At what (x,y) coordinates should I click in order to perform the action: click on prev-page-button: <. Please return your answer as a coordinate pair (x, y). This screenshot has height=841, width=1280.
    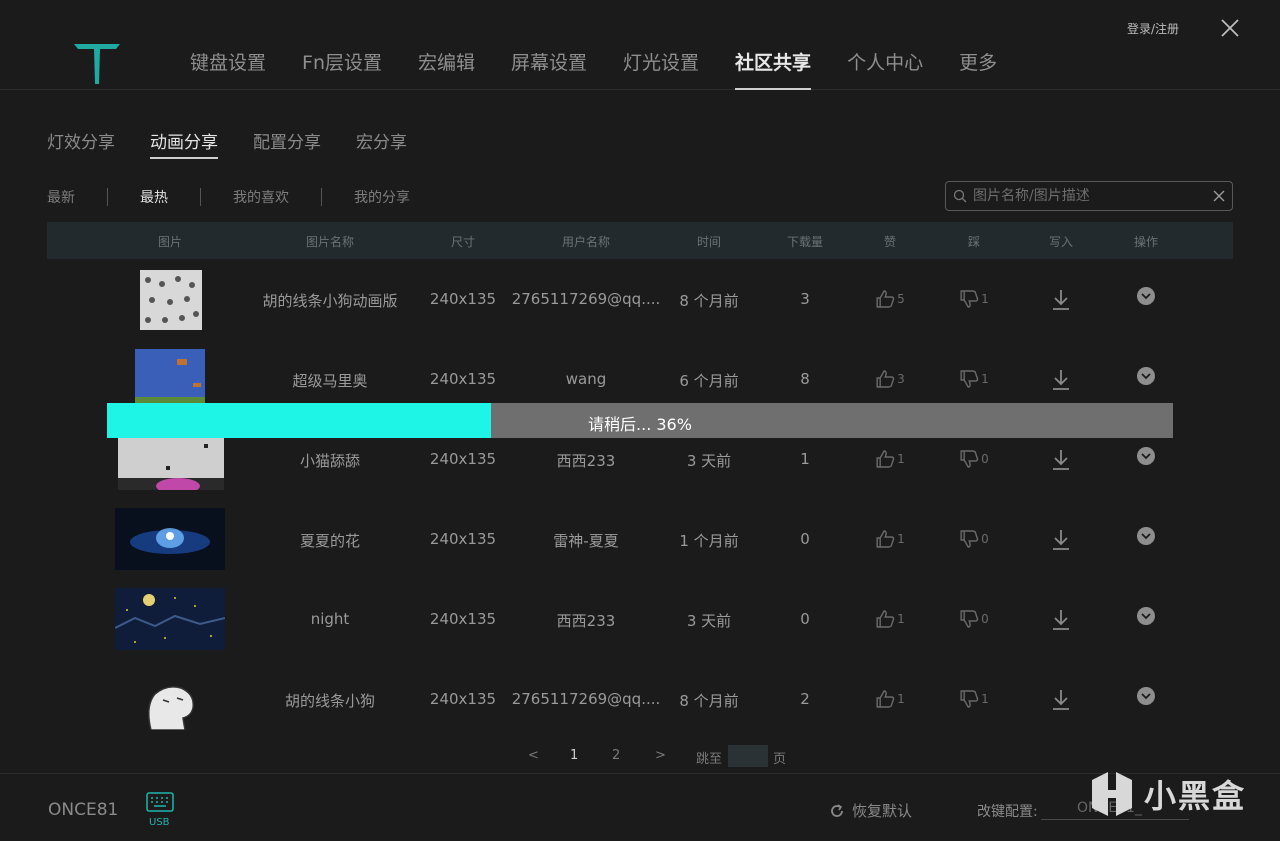
    Looking at the image, I should click on (533, 755).